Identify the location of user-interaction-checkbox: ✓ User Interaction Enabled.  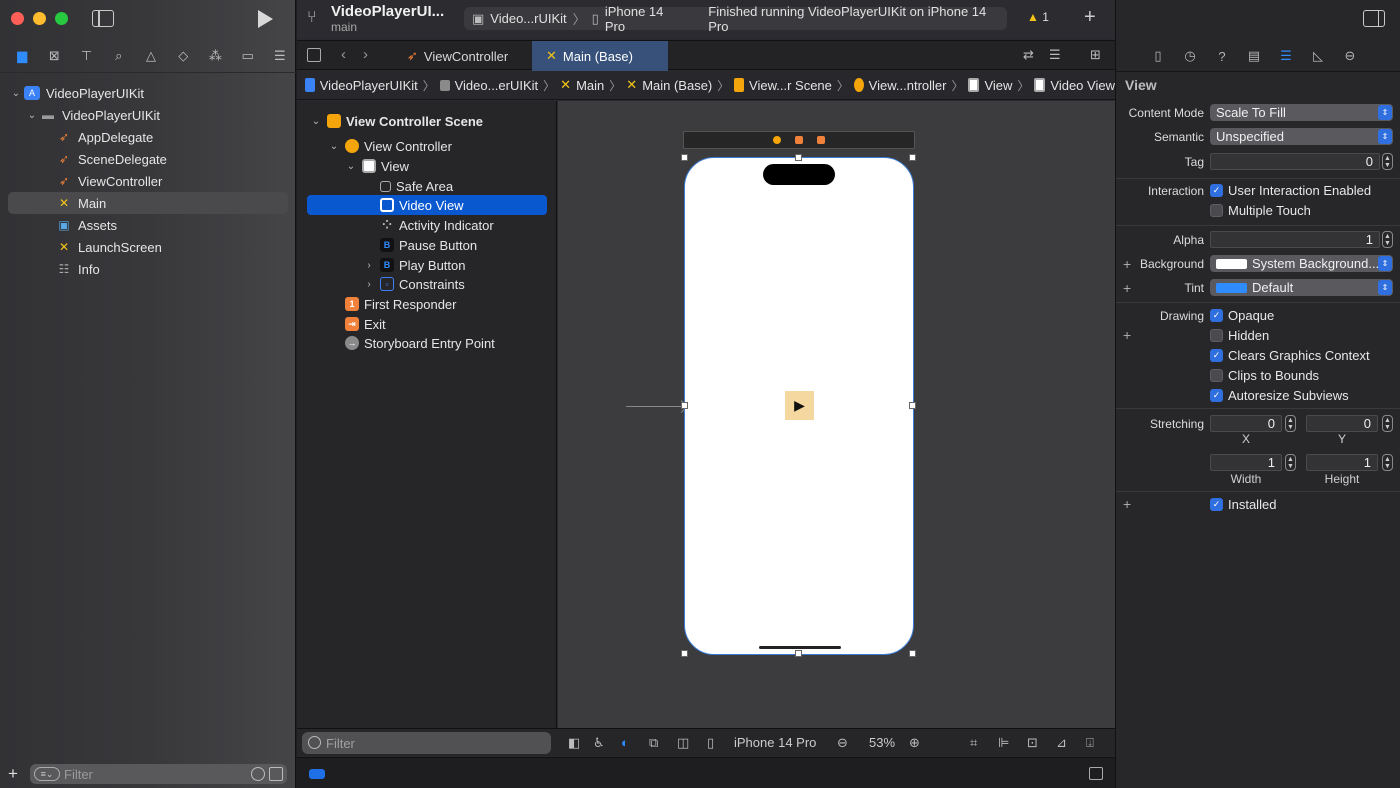
(1290, 190).